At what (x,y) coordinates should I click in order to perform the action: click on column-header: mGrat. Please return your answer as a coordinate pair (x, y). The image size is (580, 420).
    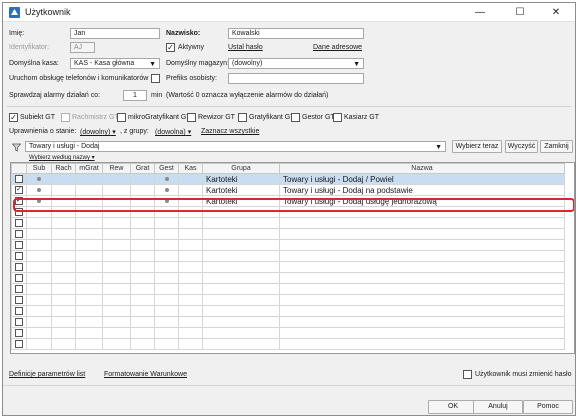
    Looking at the image, I should click on (89, 168).